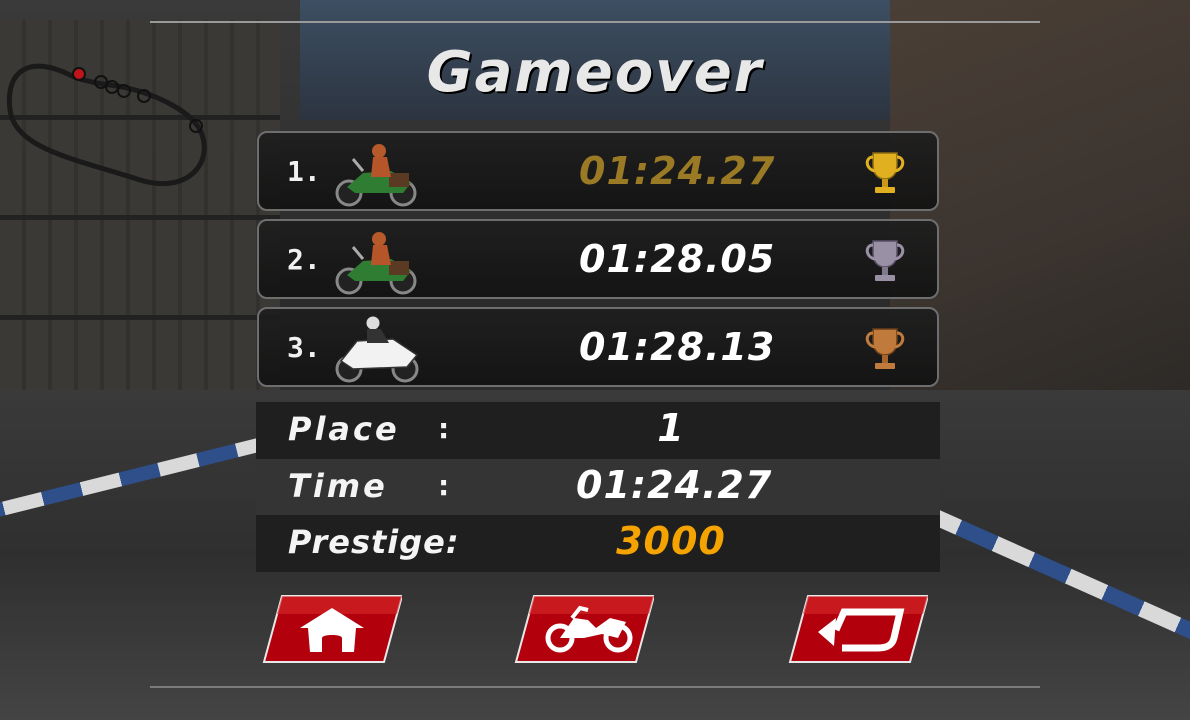  Describe the element at coordinates (595, 22) in the screenshot. I see `top-divider` at that location.